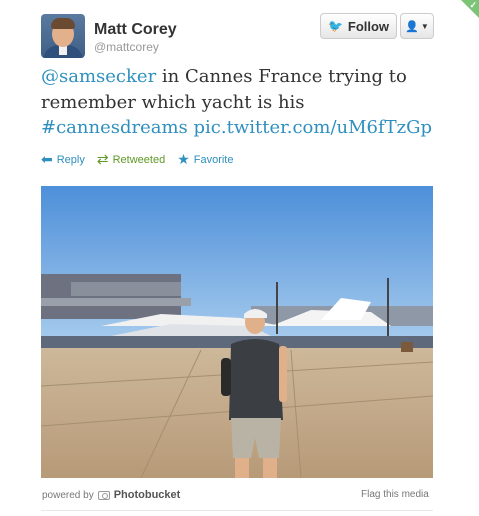  Describe the element at coordinates (70, 159) in the screenshot. I see `reply-label: Reply` at that location.